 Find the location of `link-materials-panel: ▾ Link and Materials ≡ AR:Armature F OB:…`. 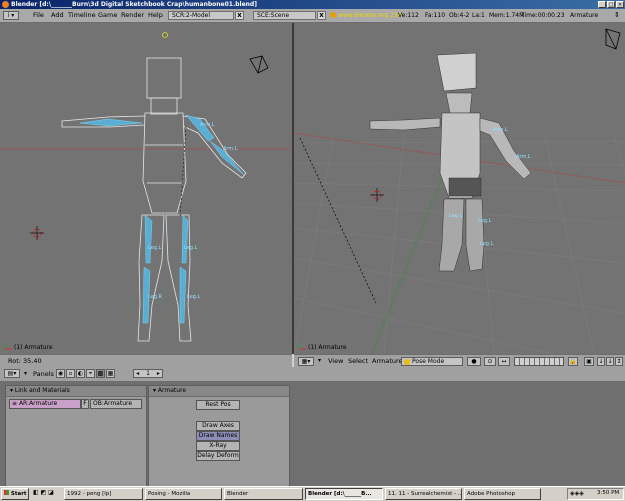

link-materials-panel: ▾ Link and Materials ≡ AR:Armature F OB:… is located at coordinates (76, 436).